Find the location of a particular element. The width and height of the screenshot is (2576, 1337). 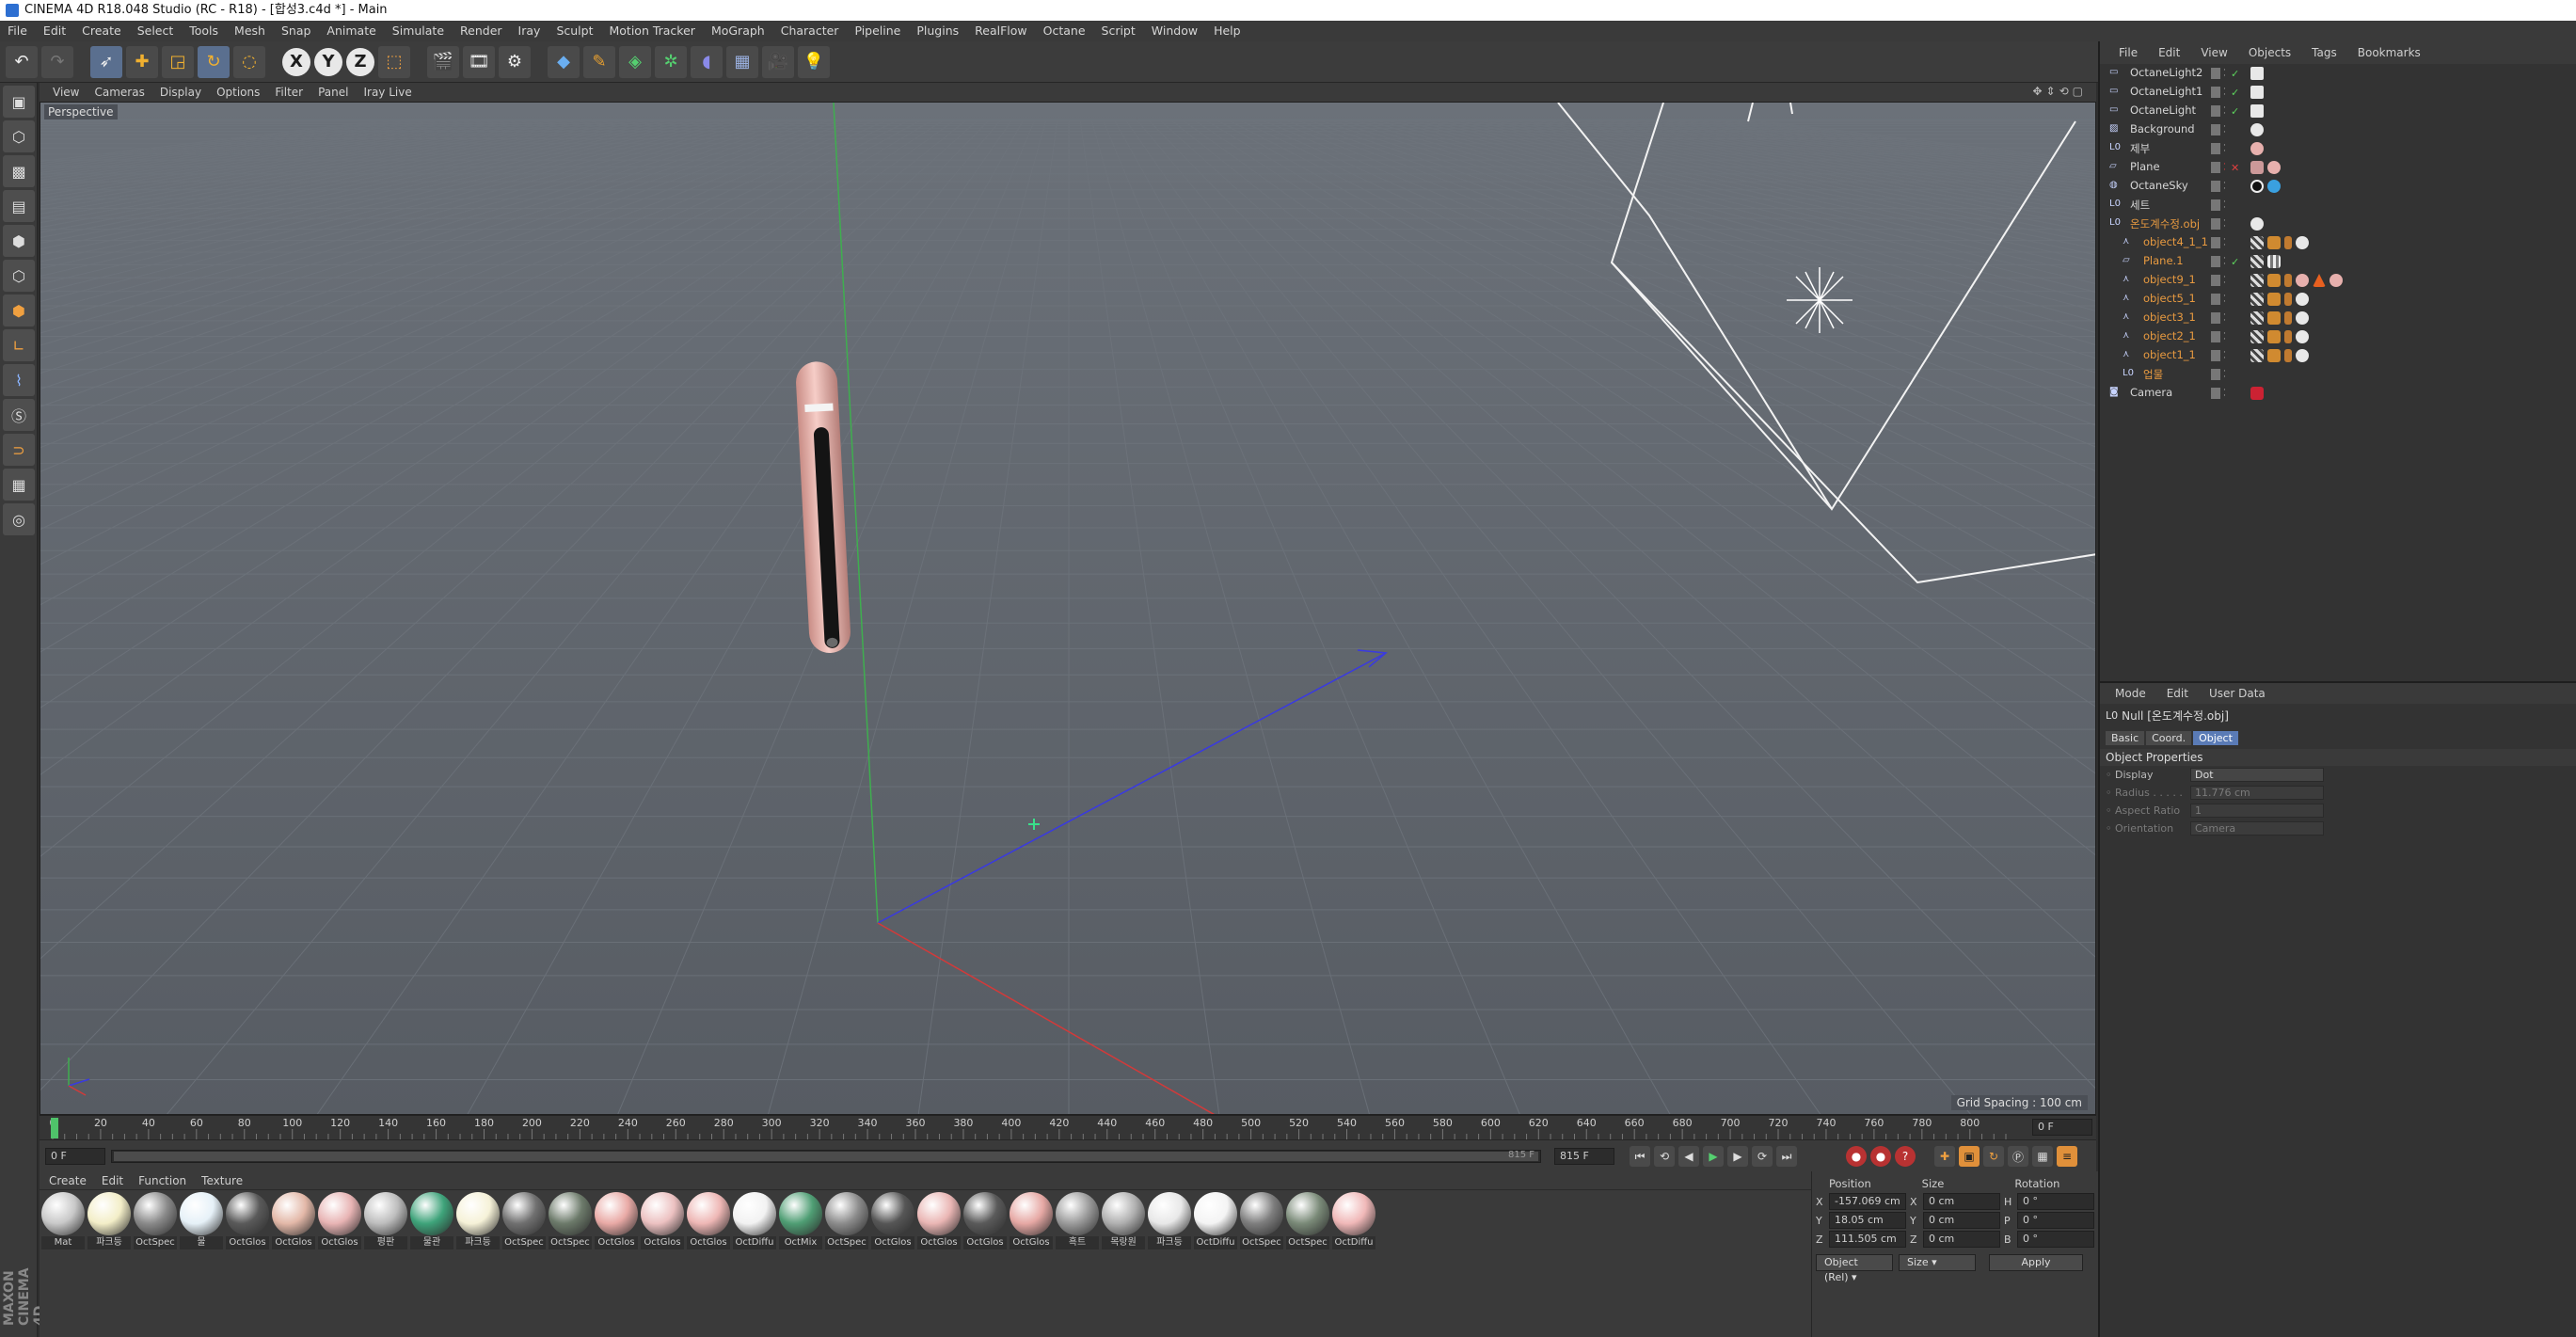

object-row: ⋏ object9_1 · · is located at coordinates (2338, 280).